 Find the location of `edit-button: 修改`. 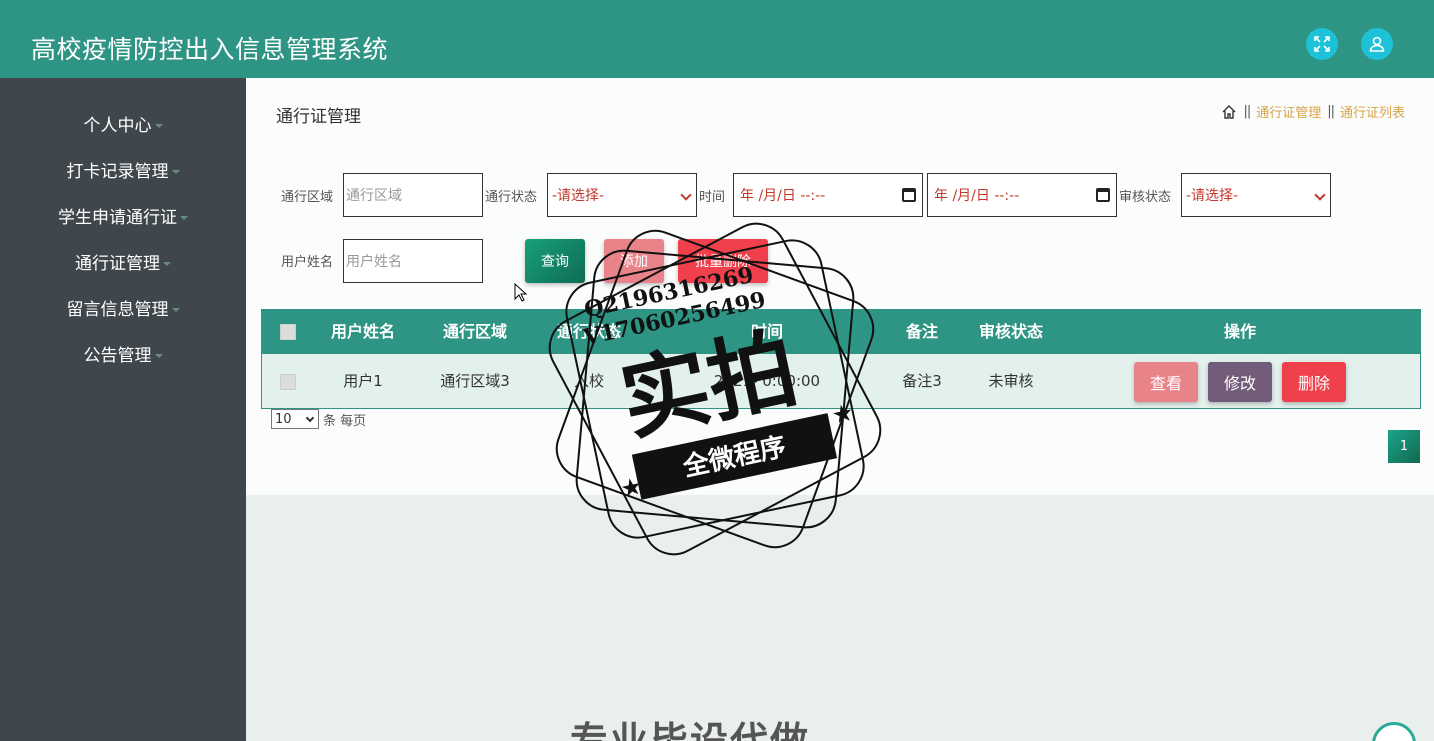

edit-button: 修改 is located at coordinates (1240, 382).